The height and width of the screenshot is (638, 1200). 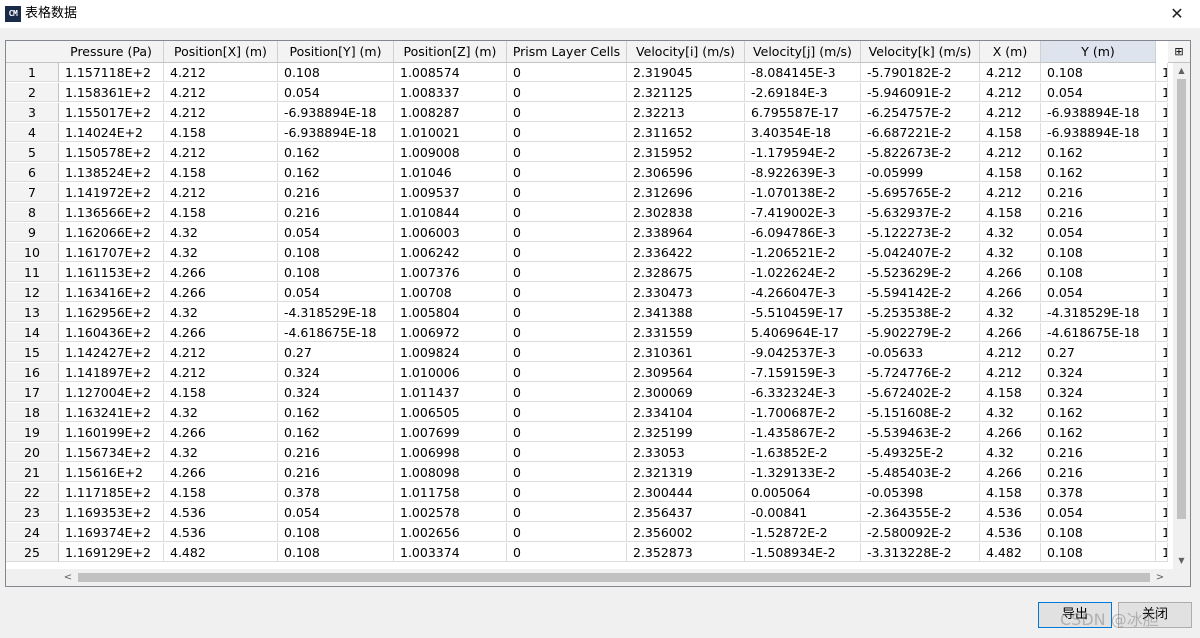 I want to click on table-cell: 2.334104, so click(x=686, y=412).